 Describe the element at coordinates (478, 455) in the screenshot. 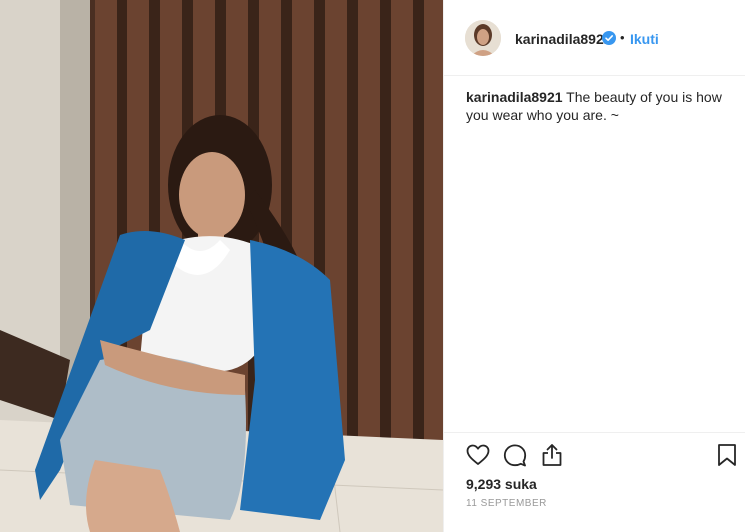

I see `heart-icon` at that location.